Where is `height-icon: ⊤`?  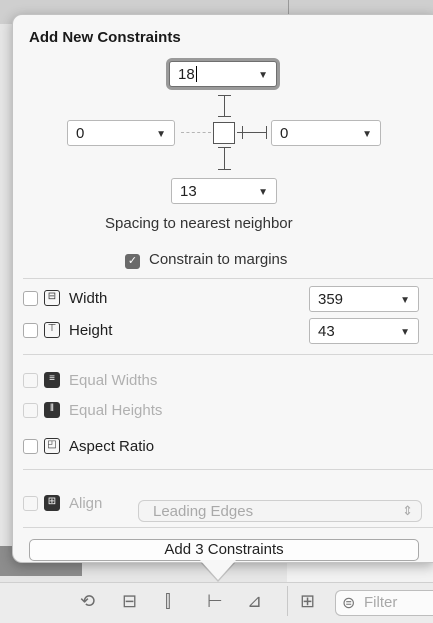 height-icon: ⊤ is located at coordinates (52, 330).